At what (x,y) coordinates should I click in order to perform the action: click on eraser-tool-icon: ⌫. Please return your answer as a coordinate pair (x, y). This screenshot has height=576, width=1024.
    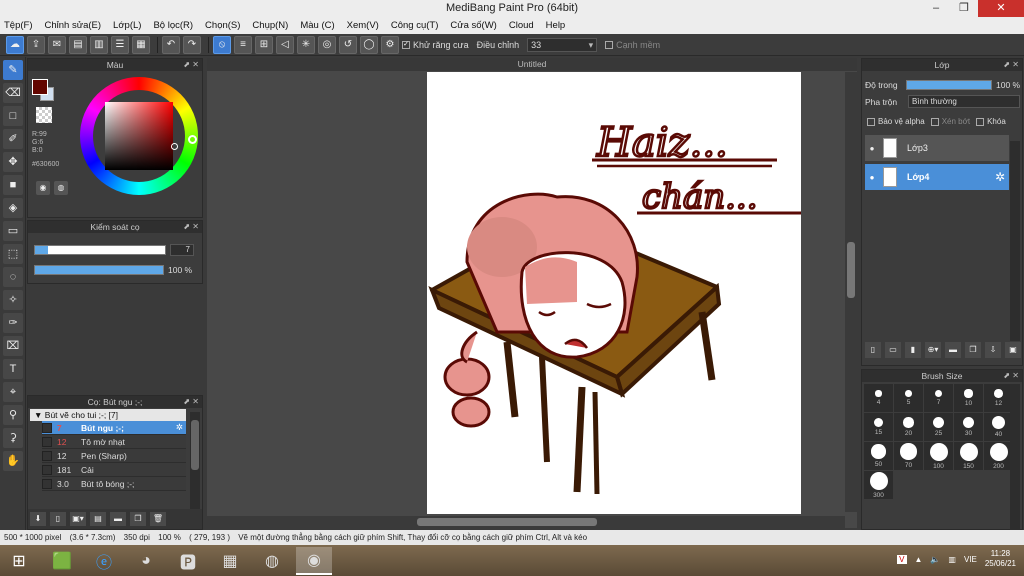
    Looking at the image, I should click on (13, 93).